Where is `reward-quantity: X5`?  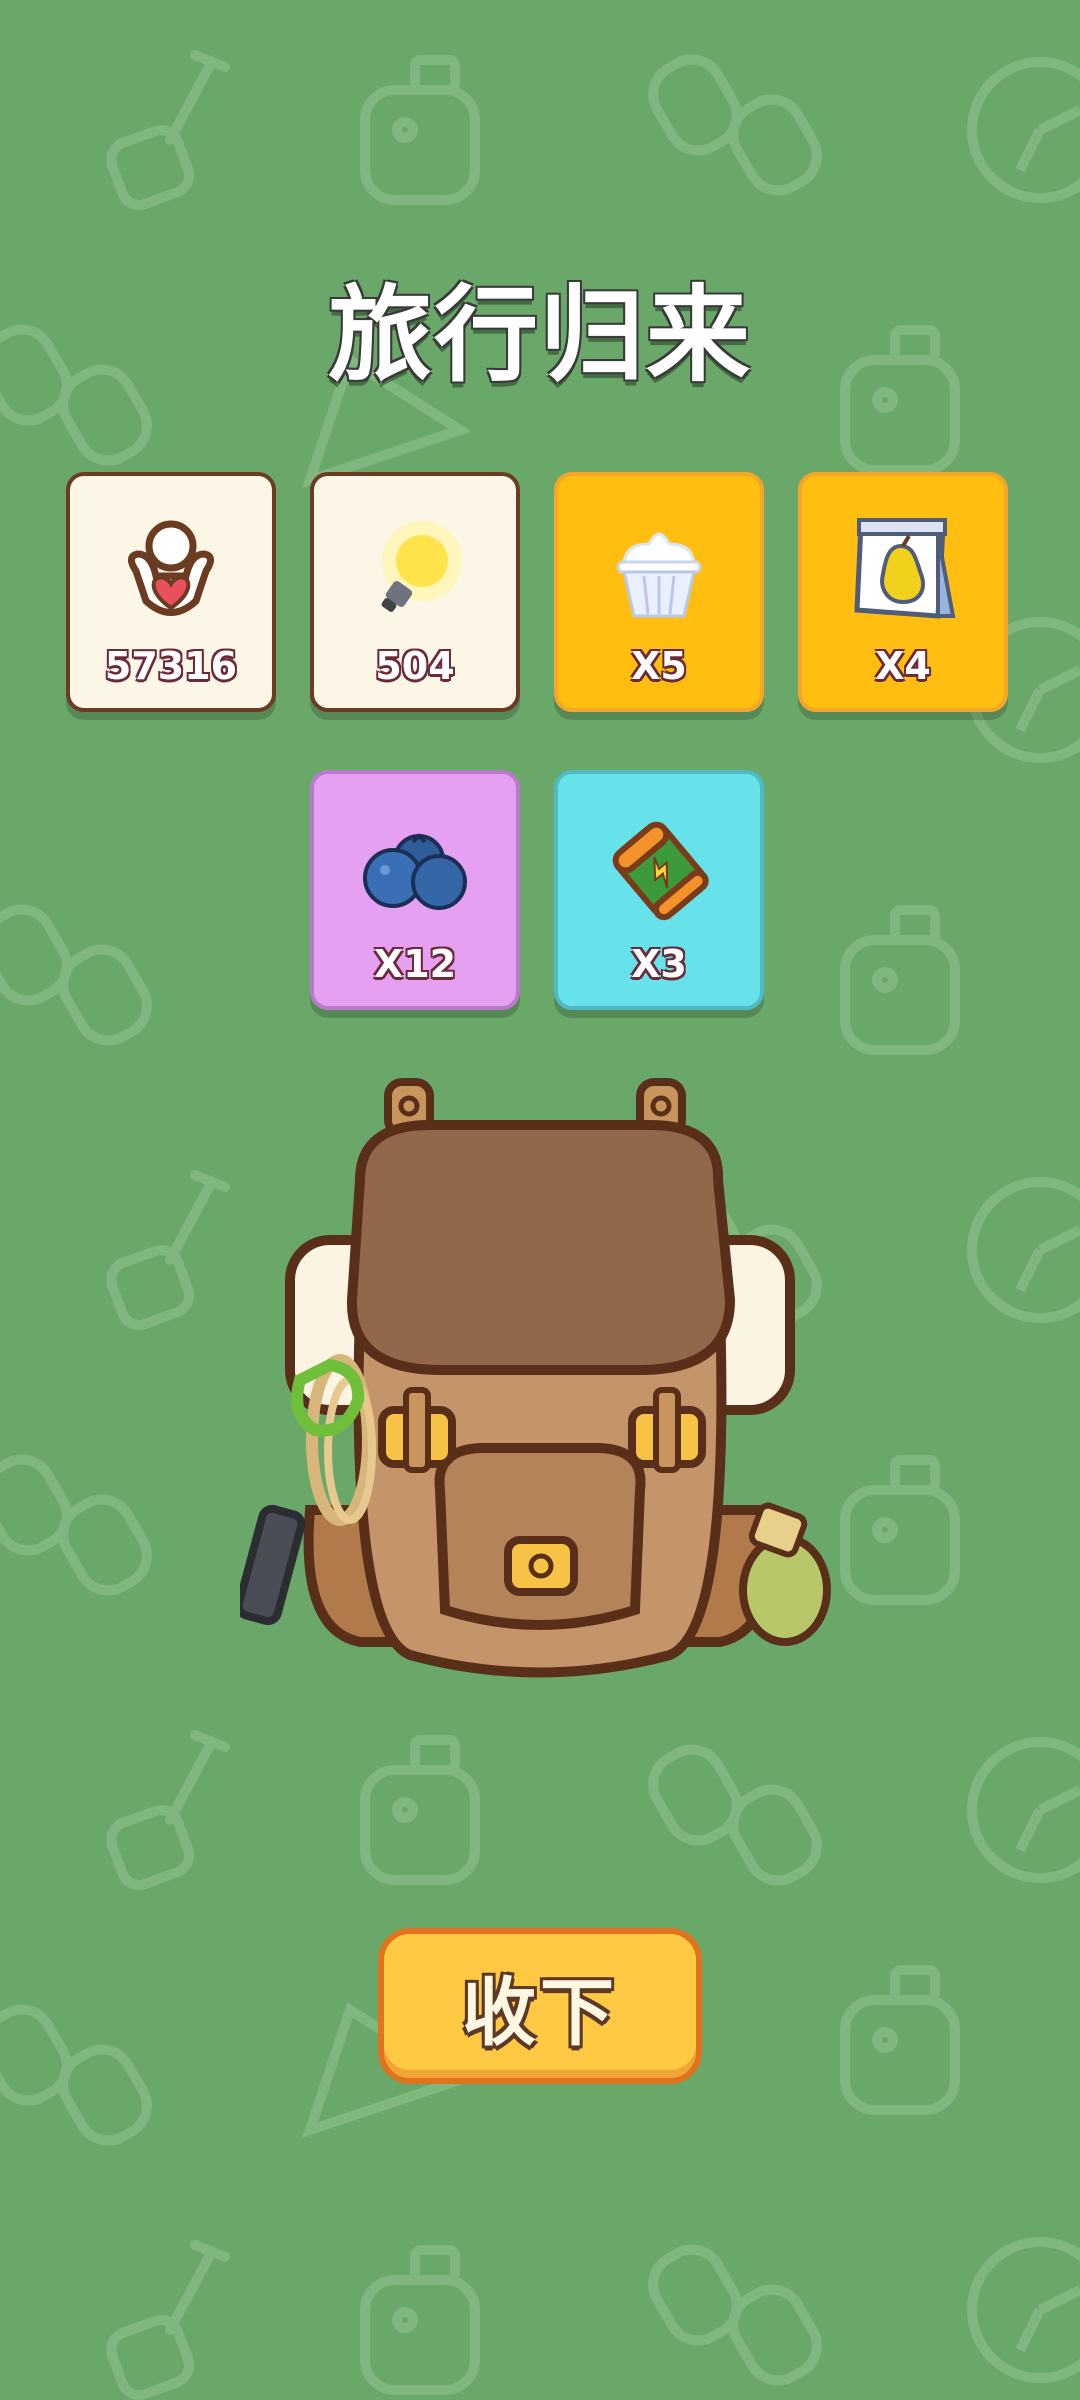
reward-quantity: X5 is located at coordinates (659, 666).